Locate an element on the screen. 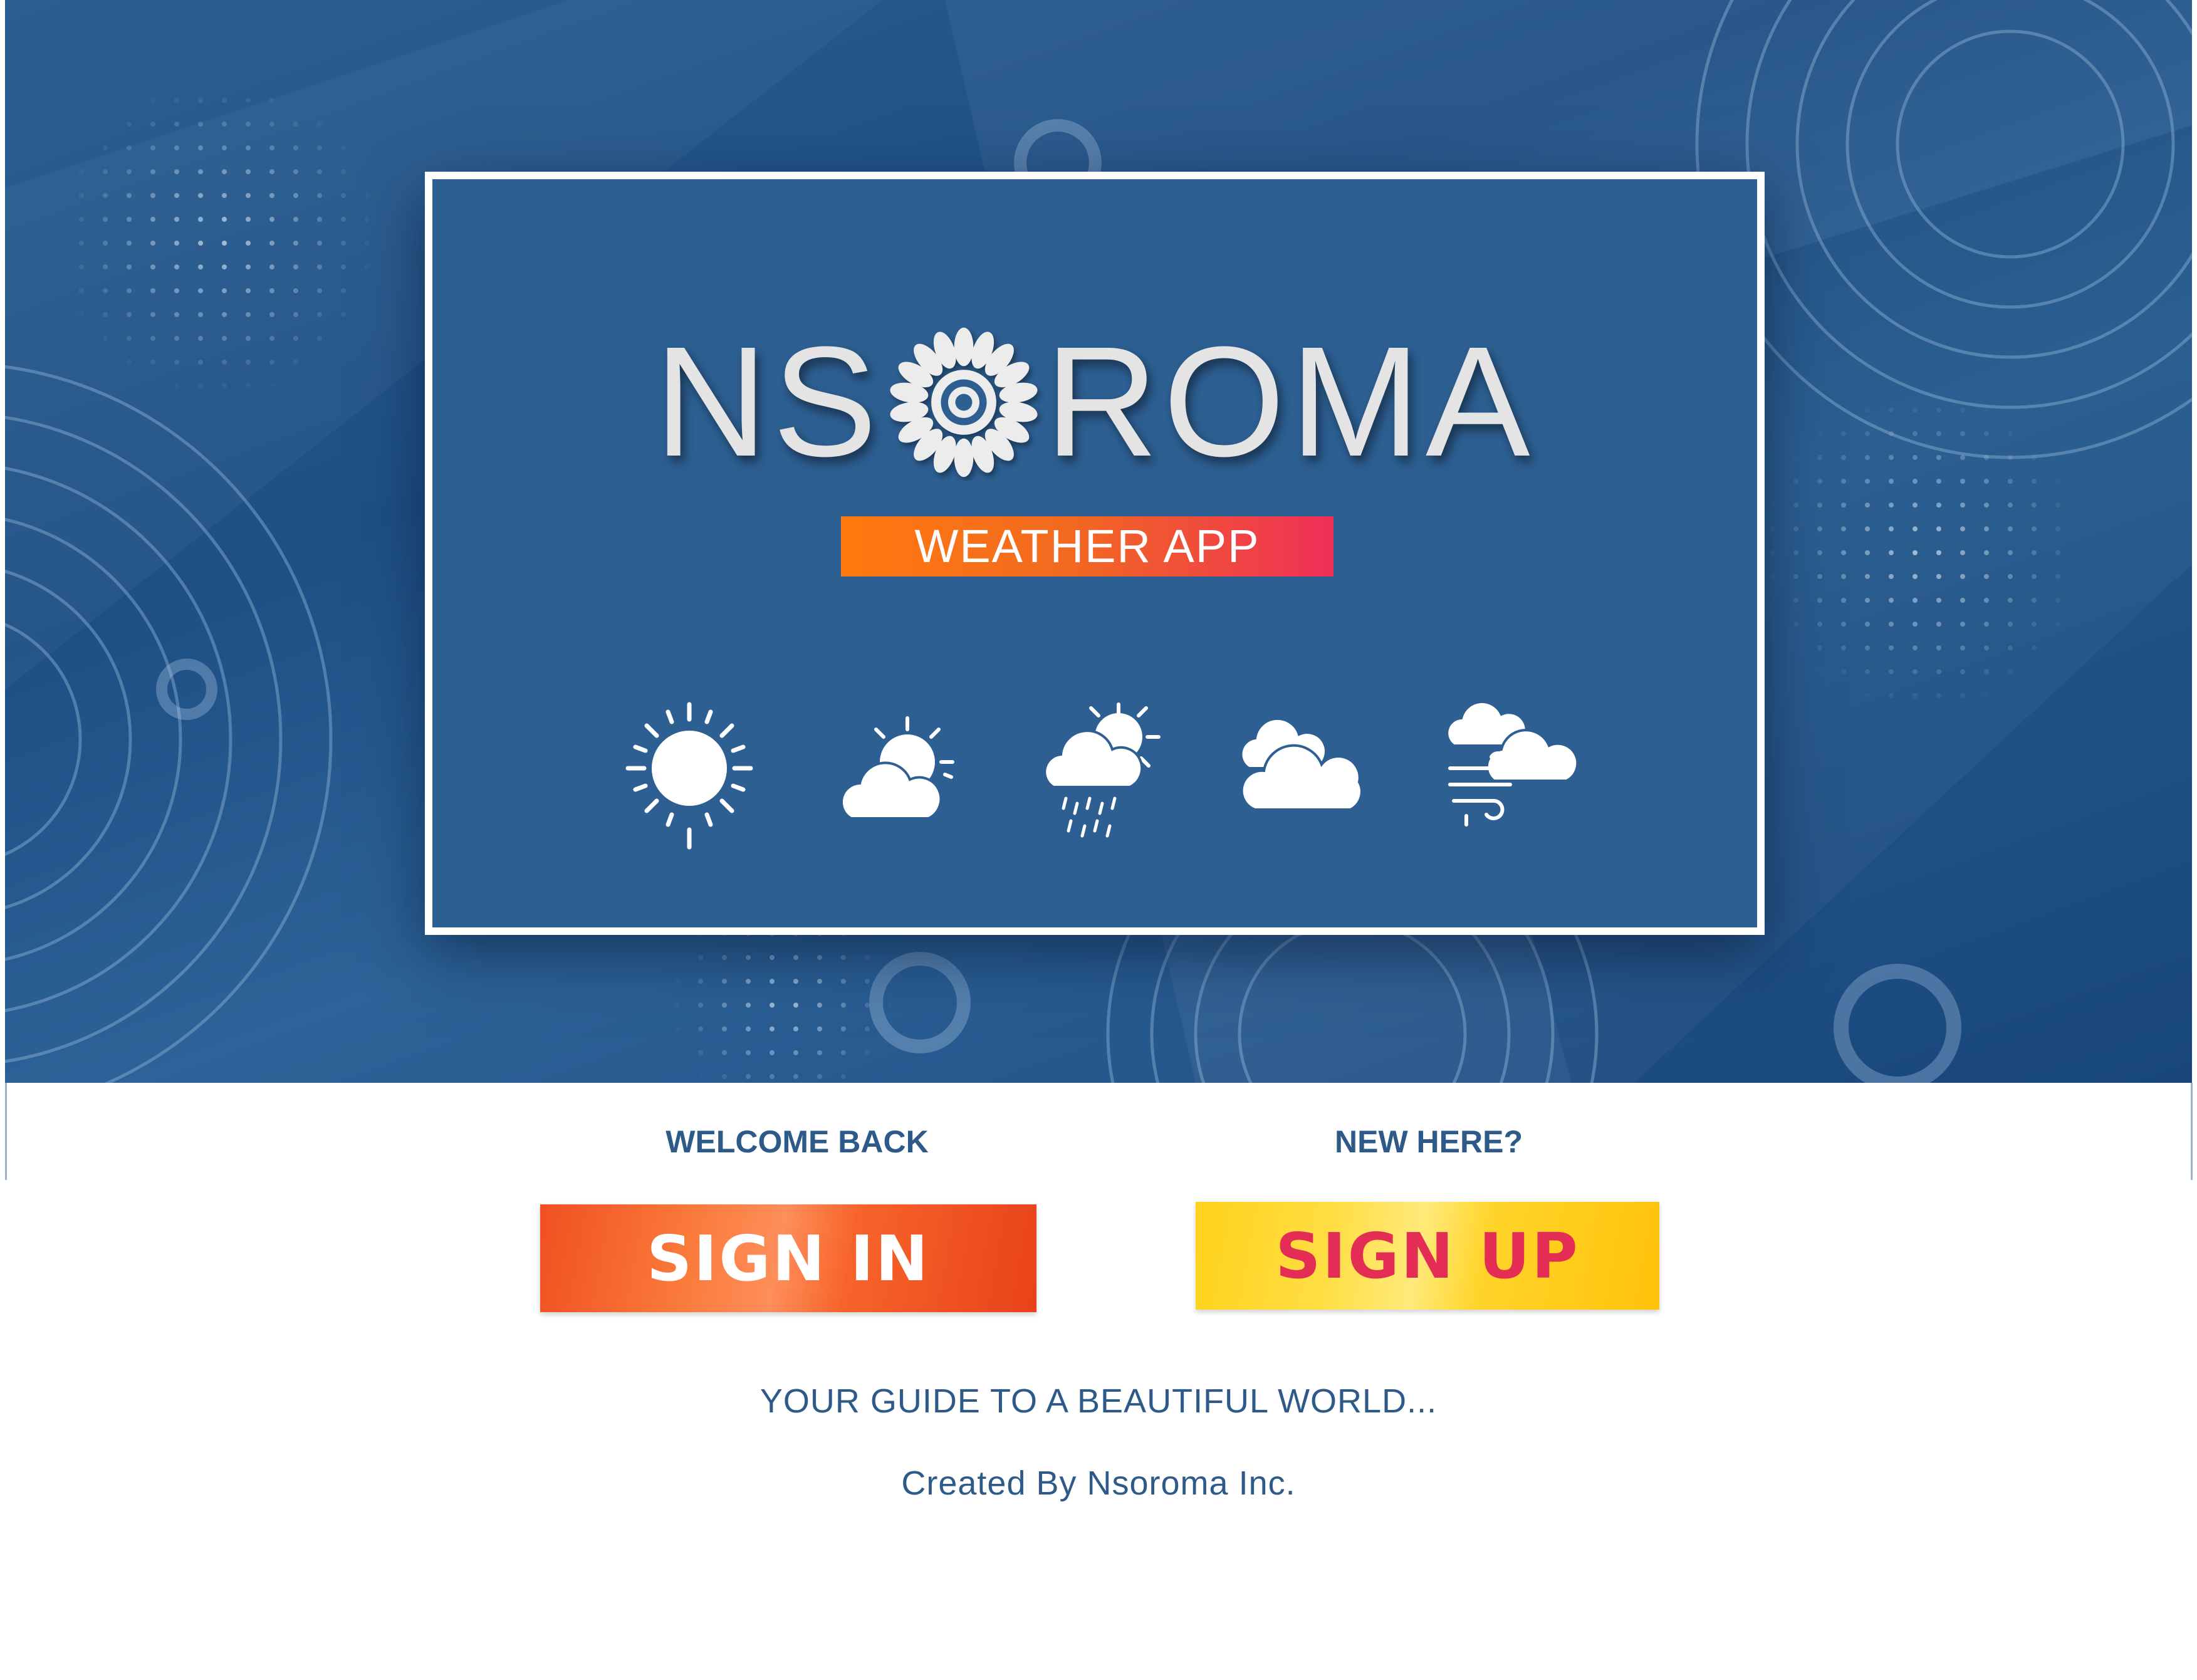  app-subtitle-banner: WEATHER APP is located at coordinates (1087, 546).